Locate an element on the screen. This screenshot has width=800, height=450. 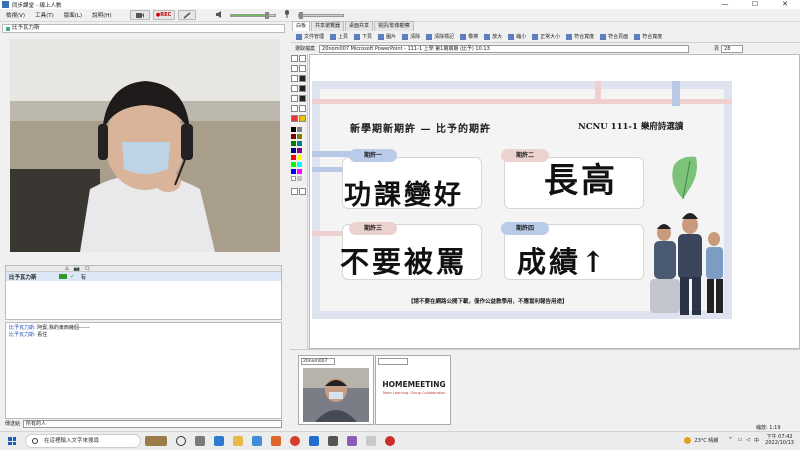
speaker-volume-knob is located at coordinates (266, 15).